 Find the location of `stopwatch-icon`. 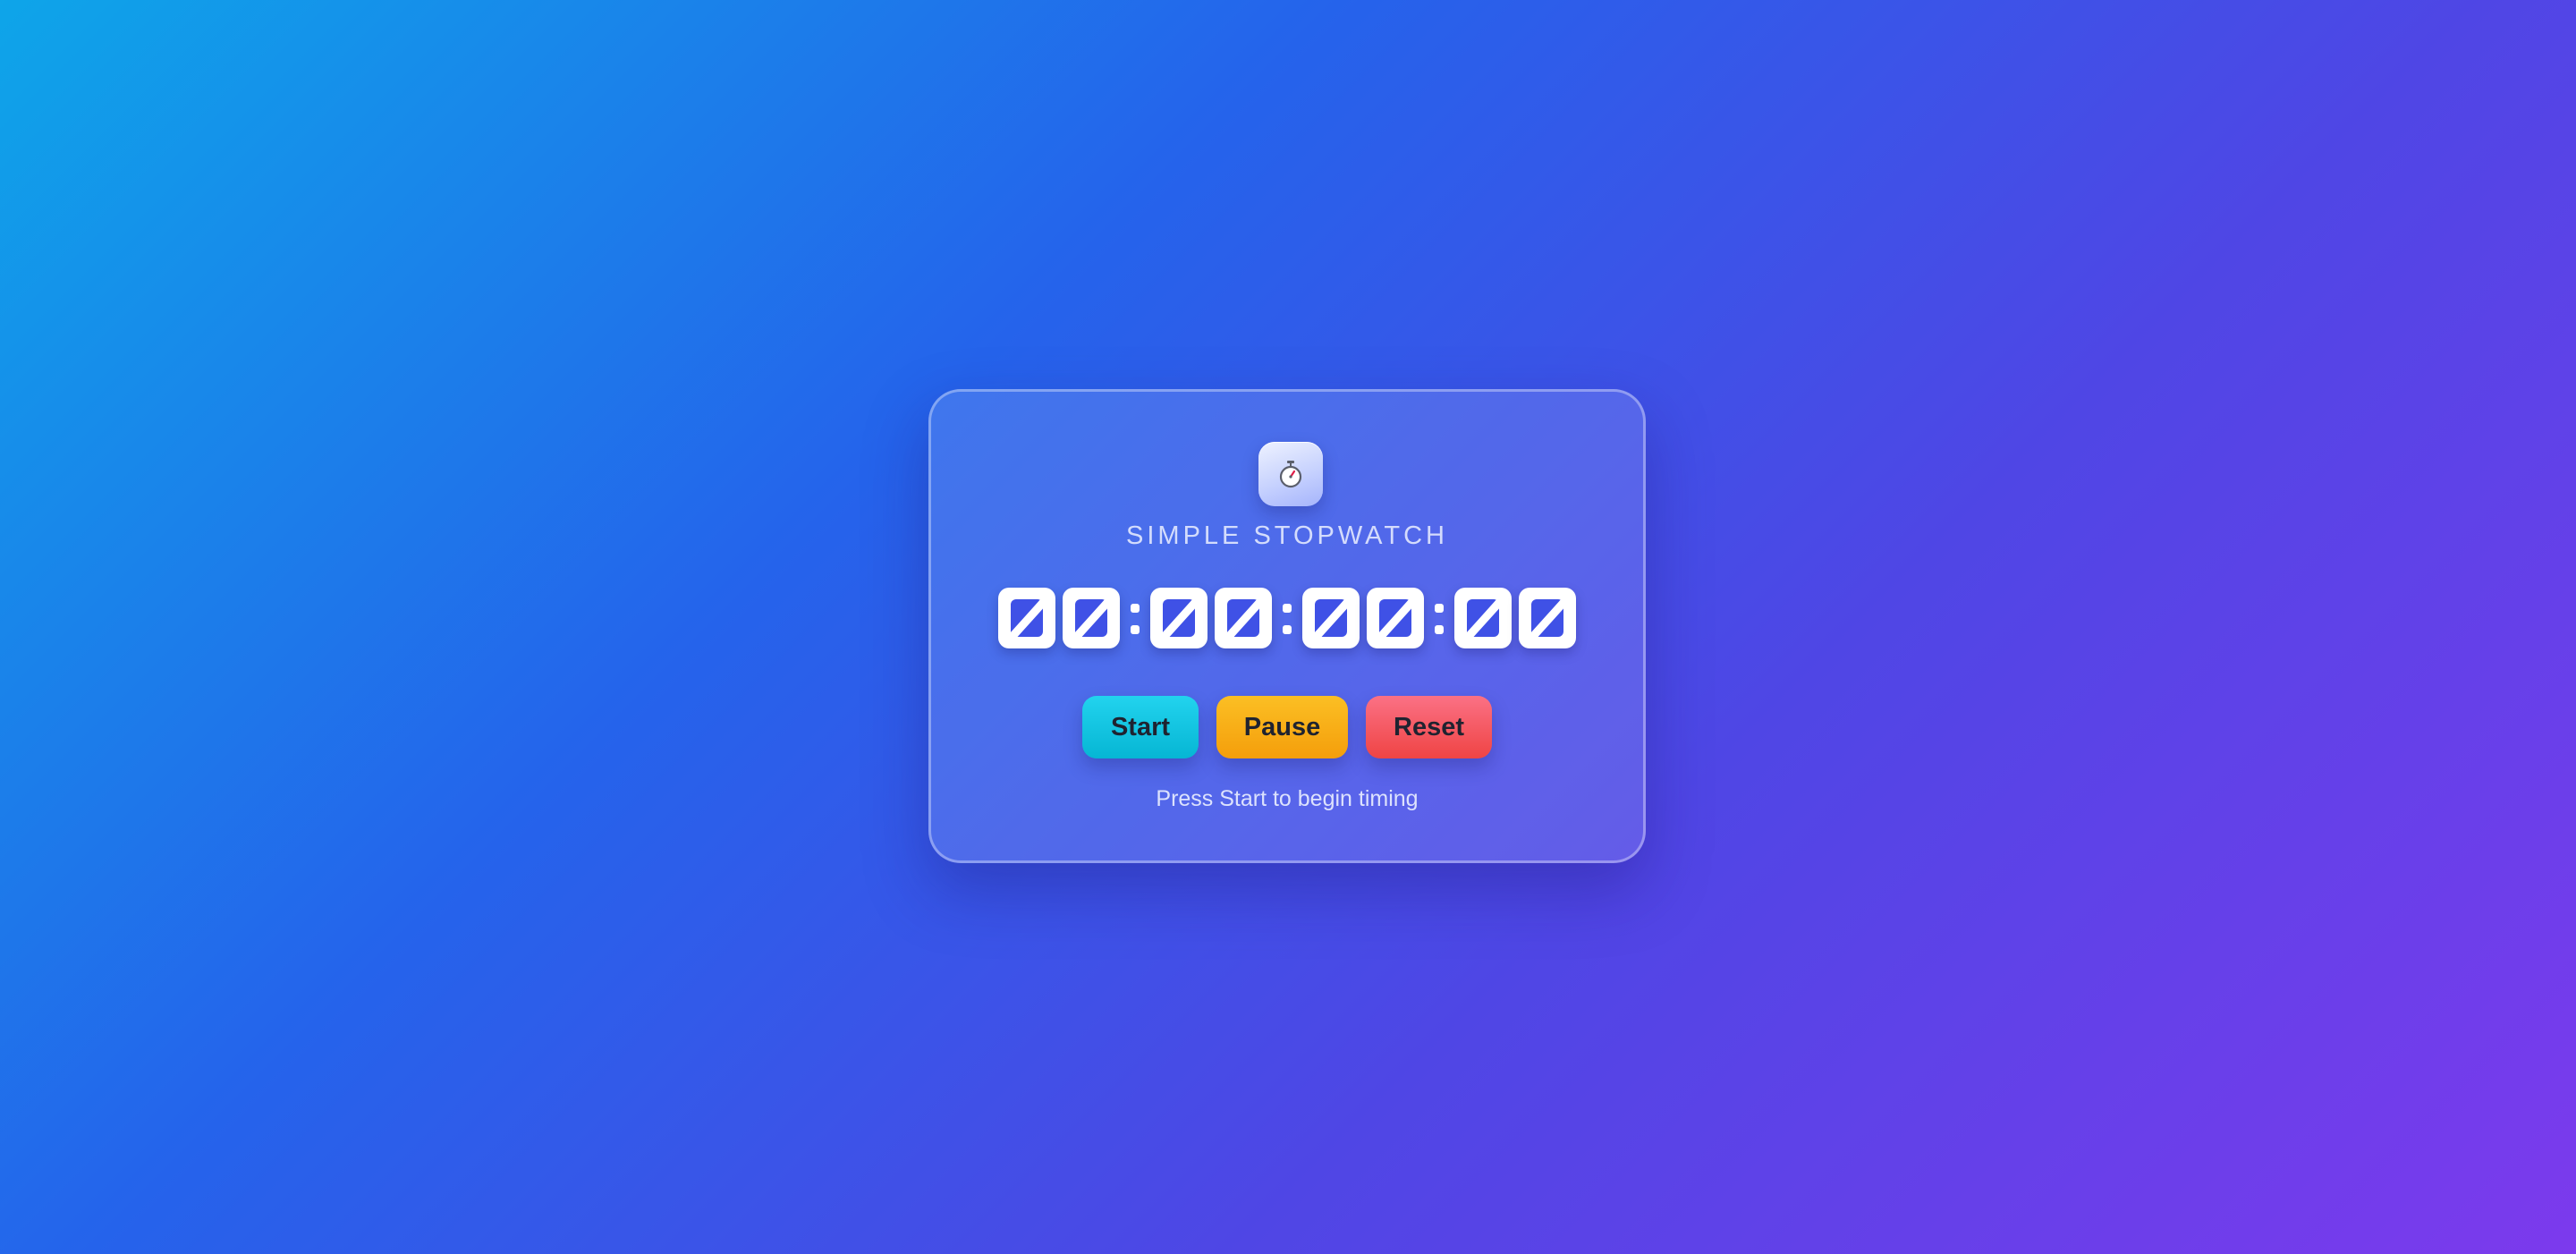

stopwatch-icon is located at coordinates (1290, 474).